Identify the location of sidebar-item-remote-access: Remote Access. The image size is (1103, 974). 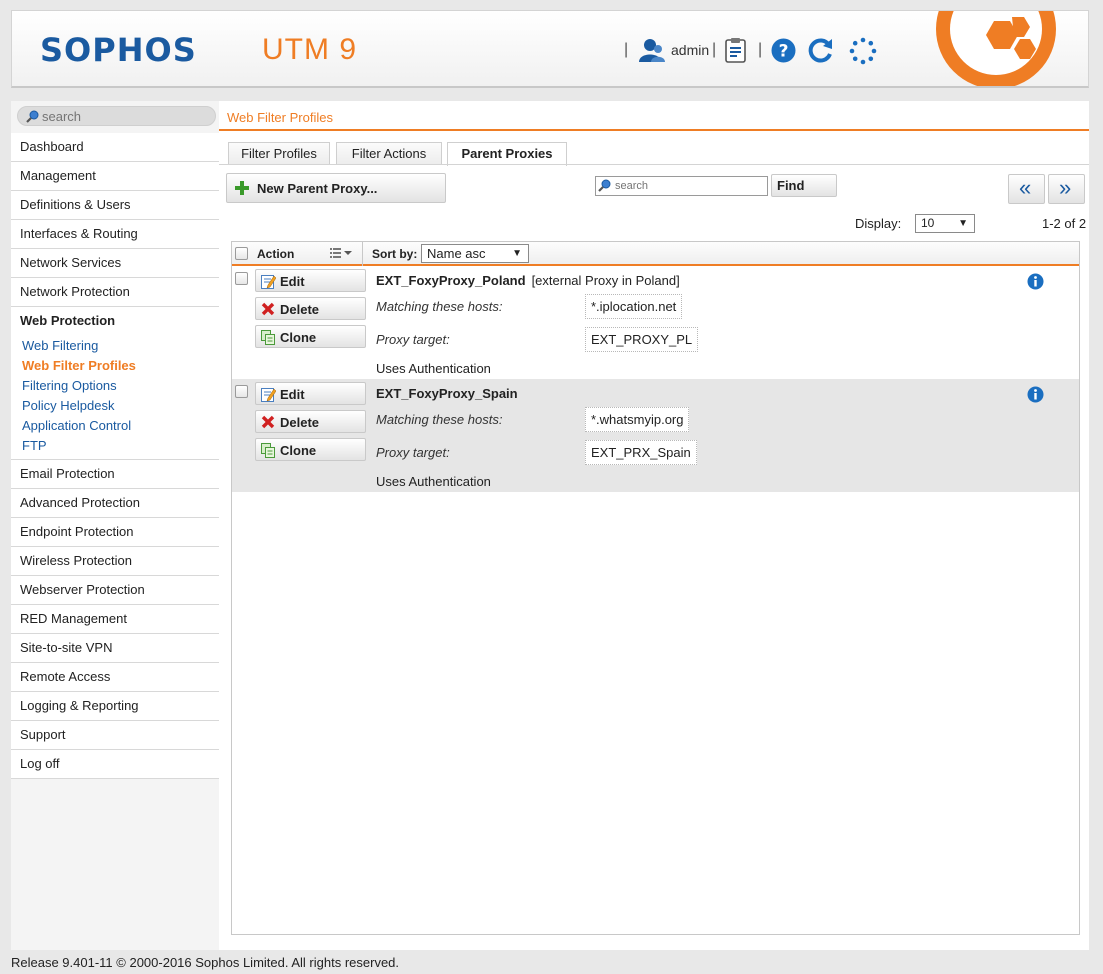
(115, 677).